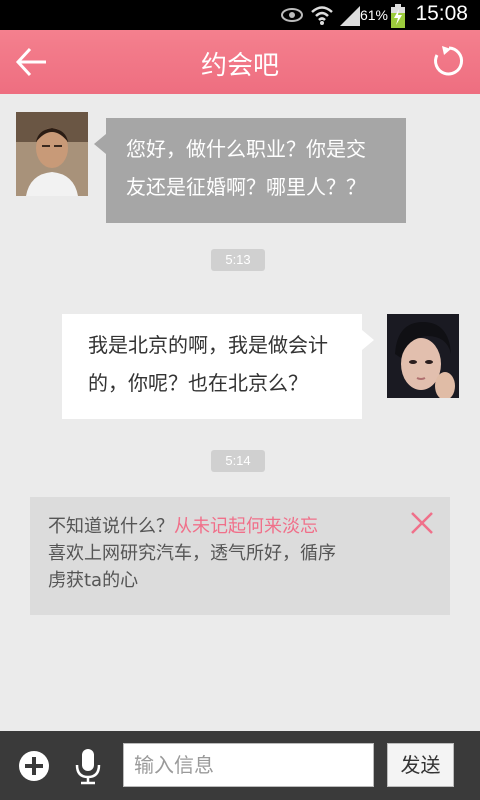 This screenshot has height=800, width=480. What do you see at coordinates (88, 766) in the screenshot?
I see `microphone-icon` at bounding box center [88, 766].